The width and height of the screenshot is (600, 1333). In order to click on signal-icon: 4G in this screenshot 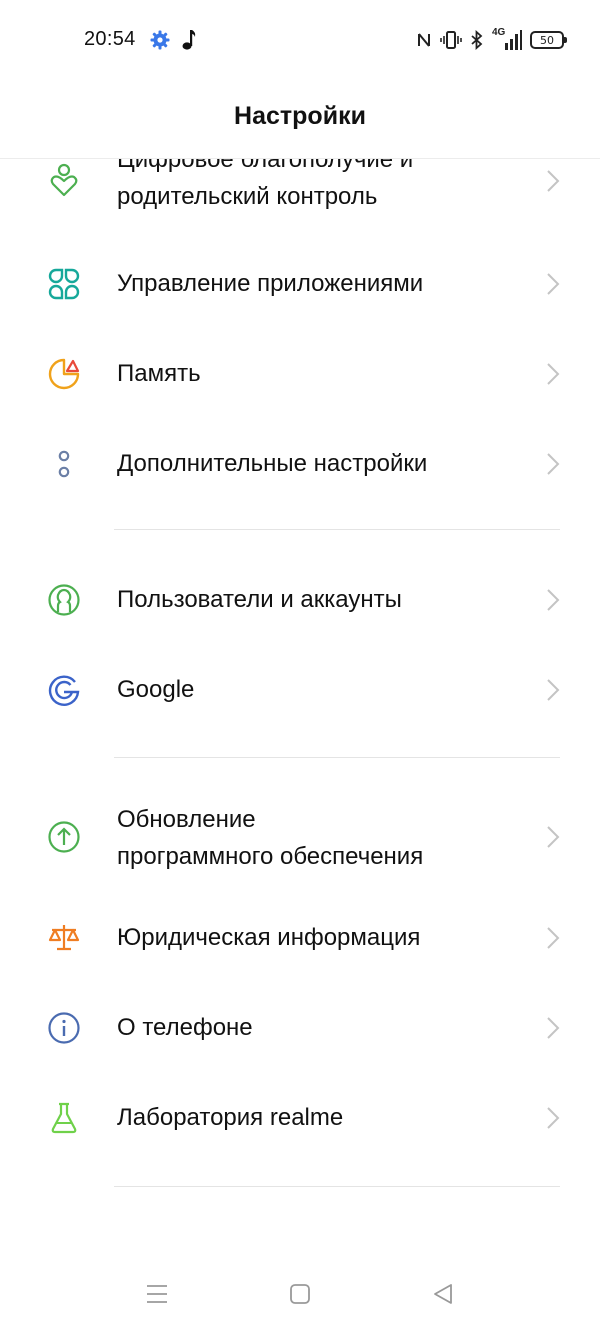, I will do `click(507, 39)`.